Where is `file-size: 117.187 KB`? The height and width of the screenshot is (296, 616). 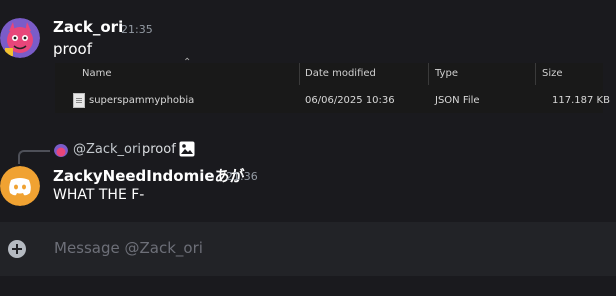
file-size: 117.187 KB is located at coordinates (581, 100).